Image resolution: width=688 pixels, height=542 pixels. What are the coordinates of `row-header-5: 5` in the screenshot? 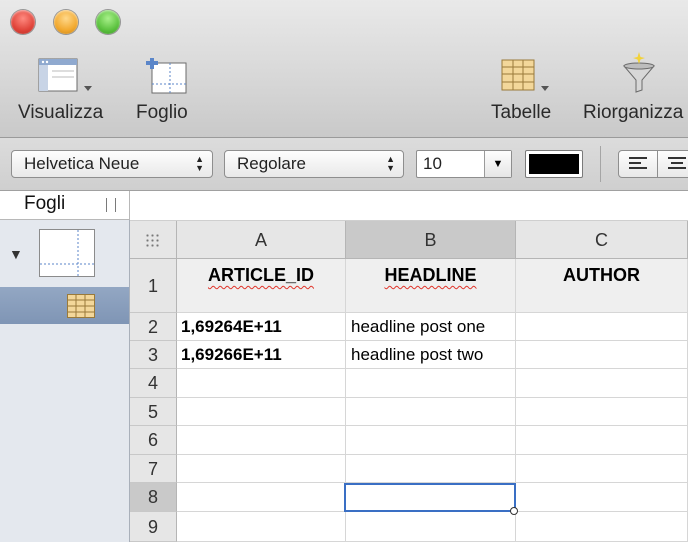 It's located at (153, 412).